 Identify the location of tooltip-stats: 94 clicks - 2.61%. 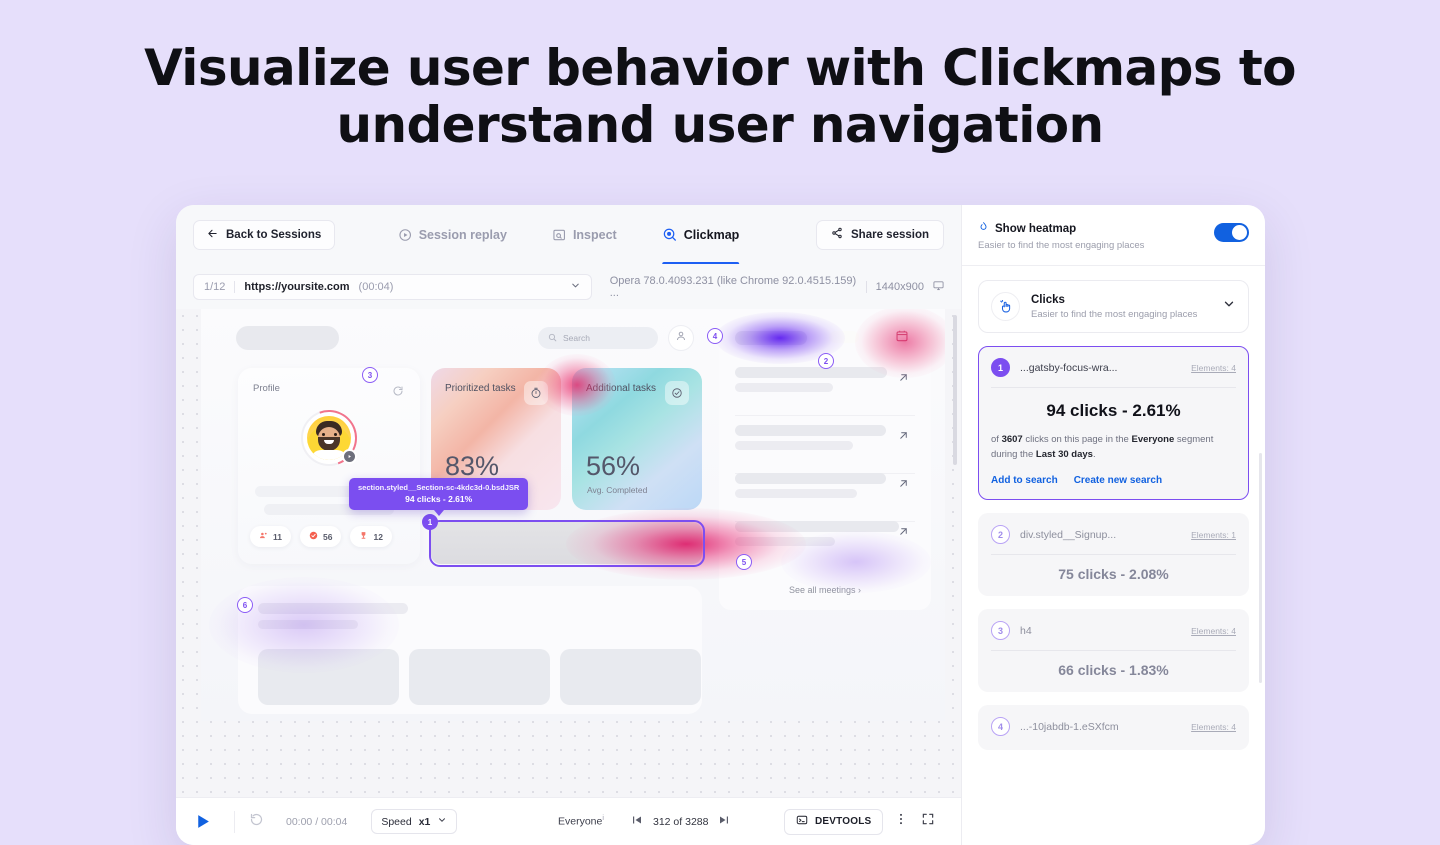
(438, 499).